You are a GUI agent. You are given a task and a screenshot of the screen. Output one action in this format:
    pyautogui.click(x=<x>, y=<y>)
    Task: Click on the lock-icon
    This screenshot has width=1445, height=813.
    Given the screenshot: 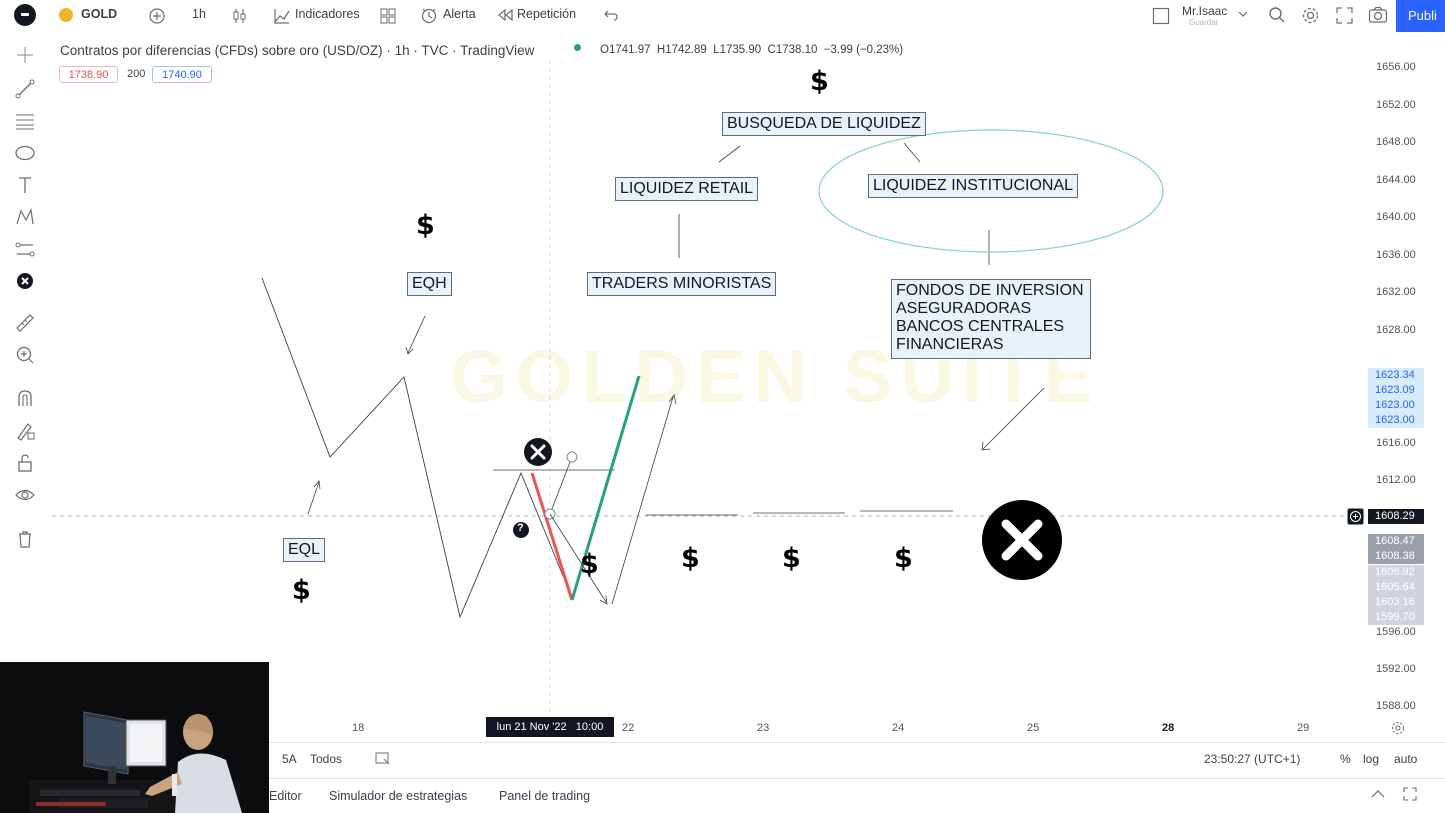 What is the action you would take?
    pyautogui.click(x=25, y=463)
    